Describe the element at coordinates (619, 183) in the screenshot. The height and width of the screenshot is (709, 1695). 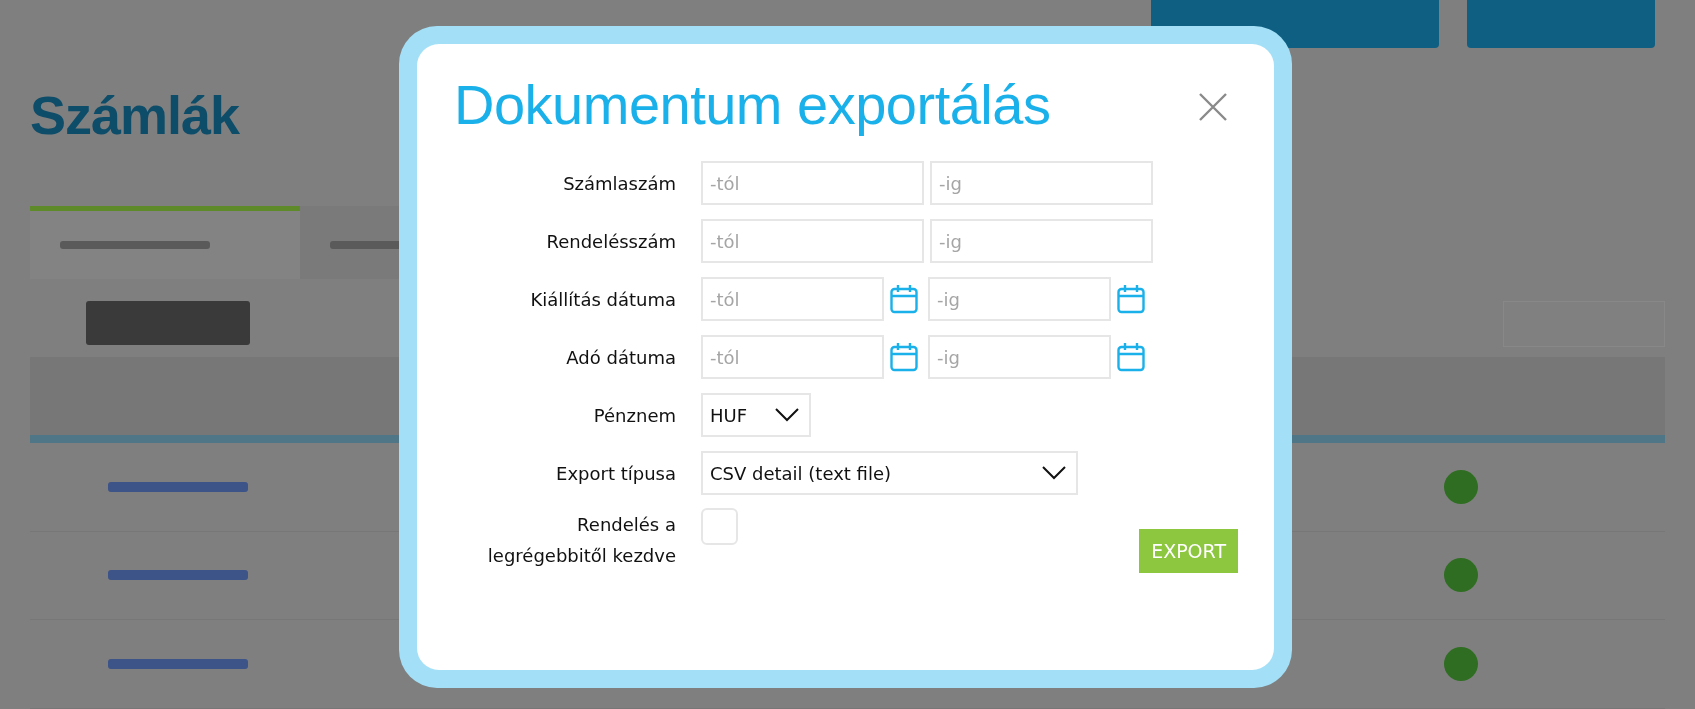
I see `field-label: Számlaszám` at that location.